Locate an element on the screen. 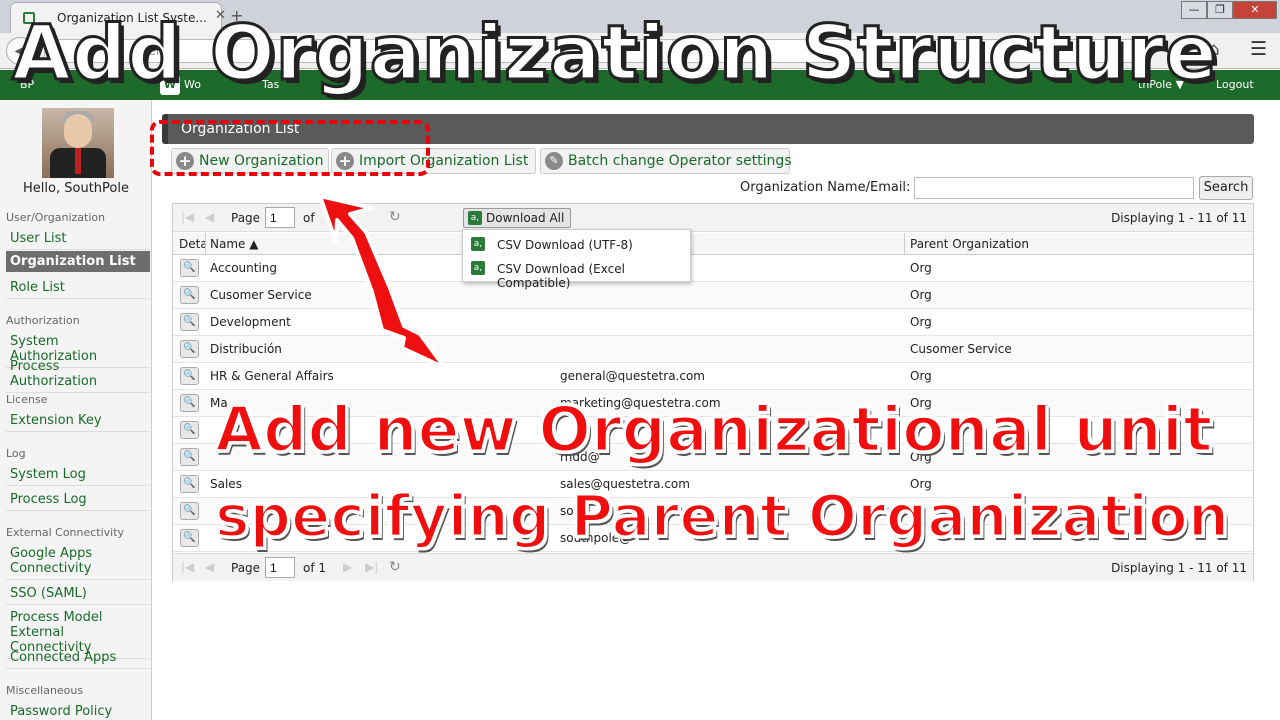 Image resolution: width=1280 pixels, height=720 pixels. pencil-icon: ✎ is located at coordinates (554, 161).